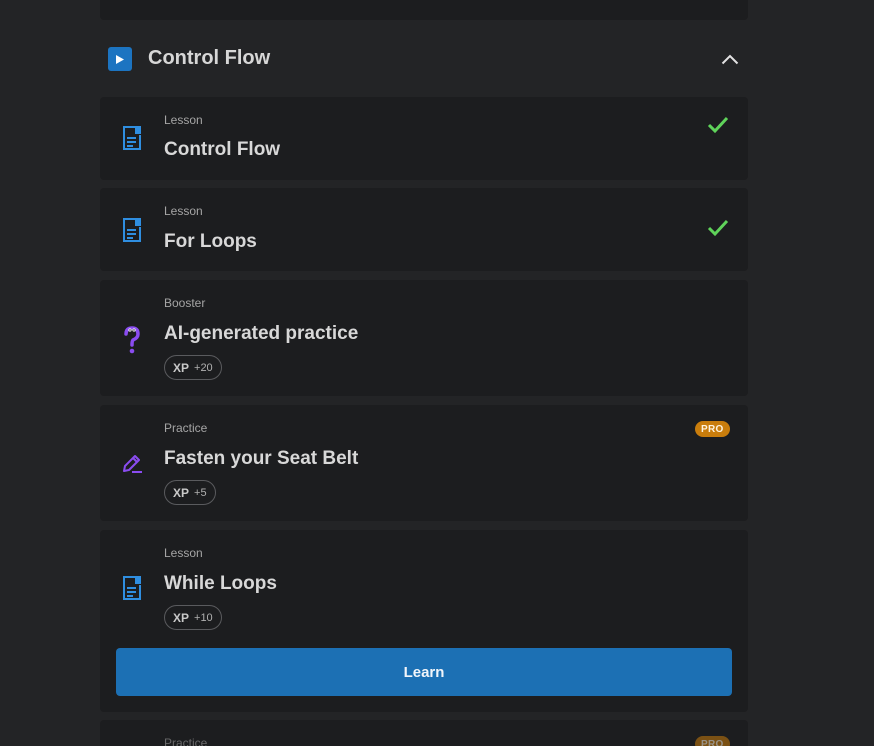 This screenshot has width=874, height=746. I want to click on pencil-icon, so click(132, 463).